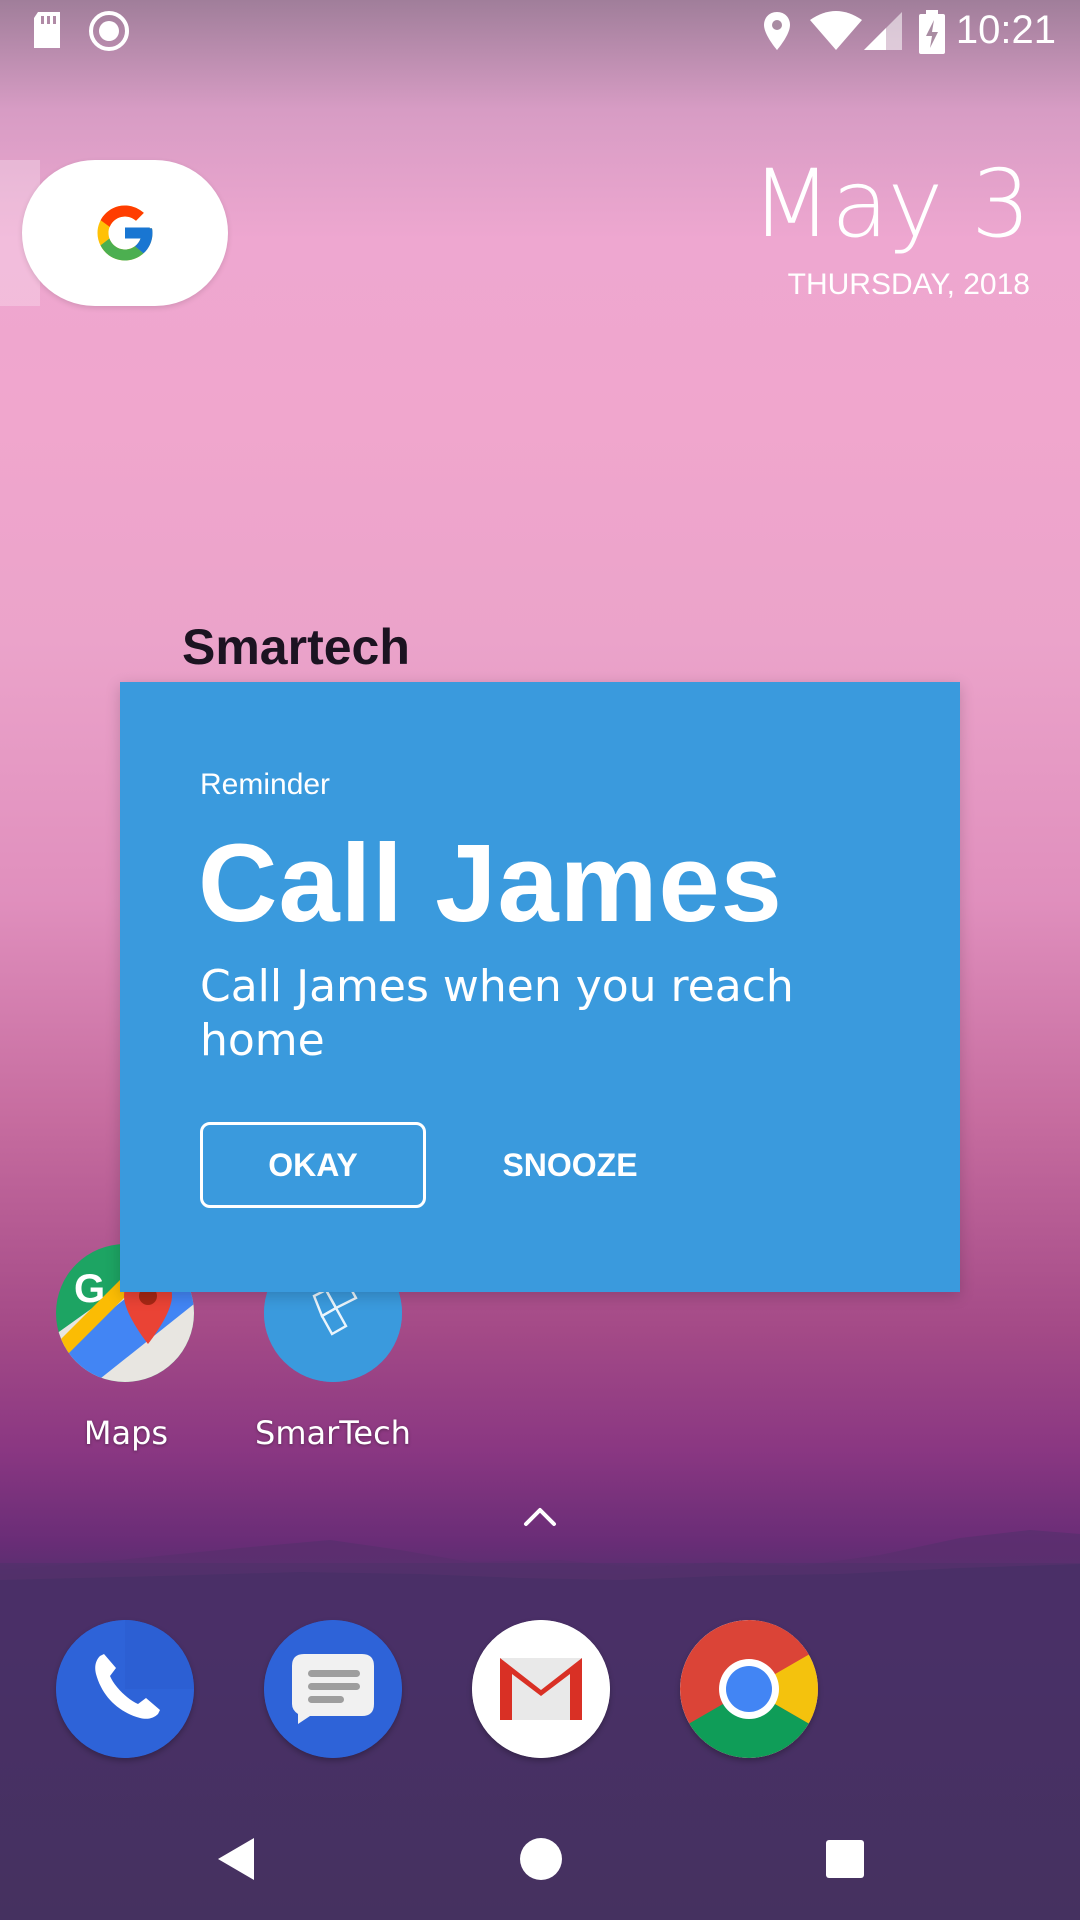  What do you see at coordinates (296, 647) in the screenshot?
I see `smartech-widget-label: Smartech` at bounding box center [296, 647].